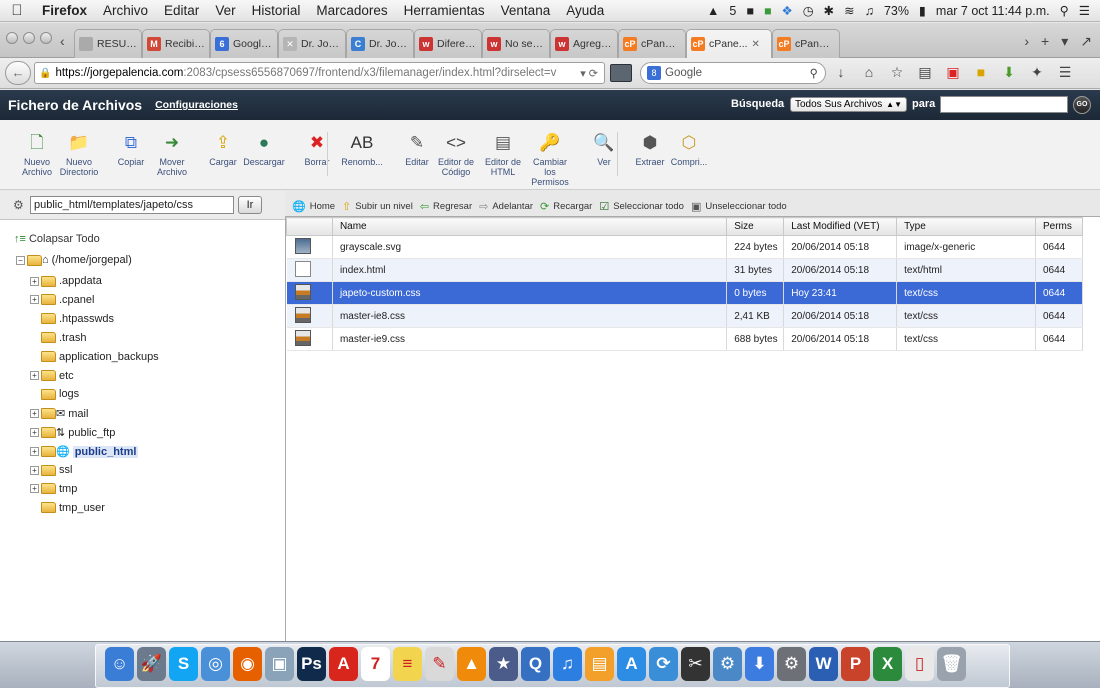 The width and height of the screenshot is (1100, 688). I want to click on launchpad-icon: 🚀, so click(151, 664).